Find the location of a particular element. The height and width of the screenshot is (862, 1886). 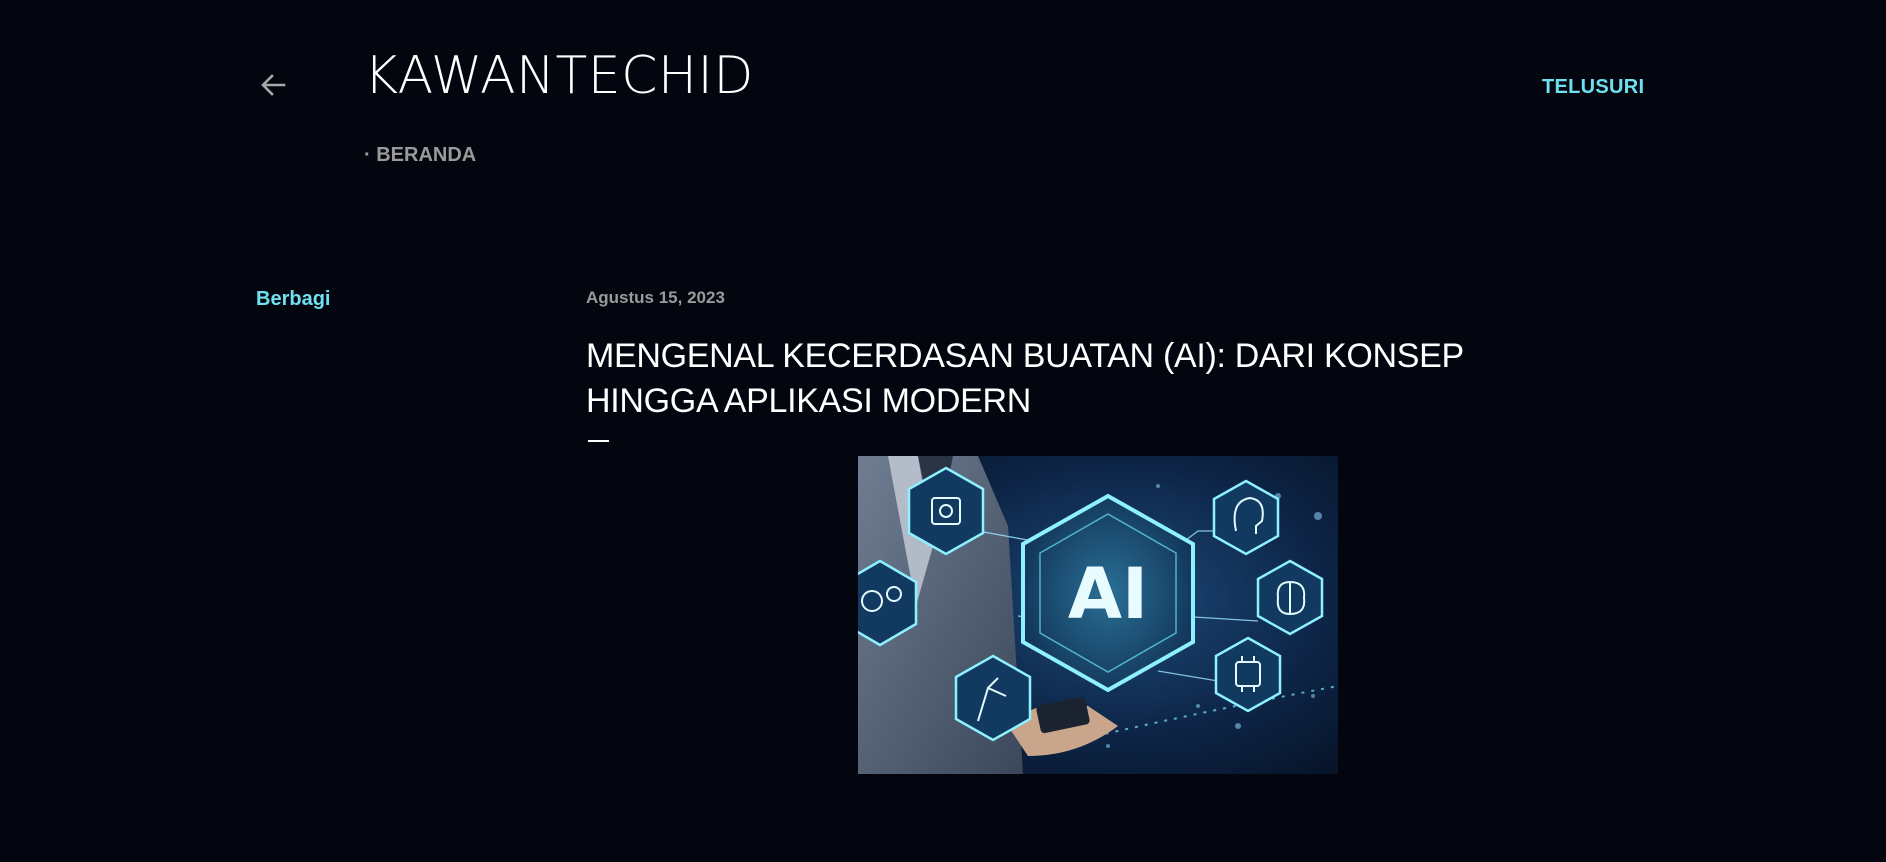

share-button: Berbagi is located at coordinates (293, 299).